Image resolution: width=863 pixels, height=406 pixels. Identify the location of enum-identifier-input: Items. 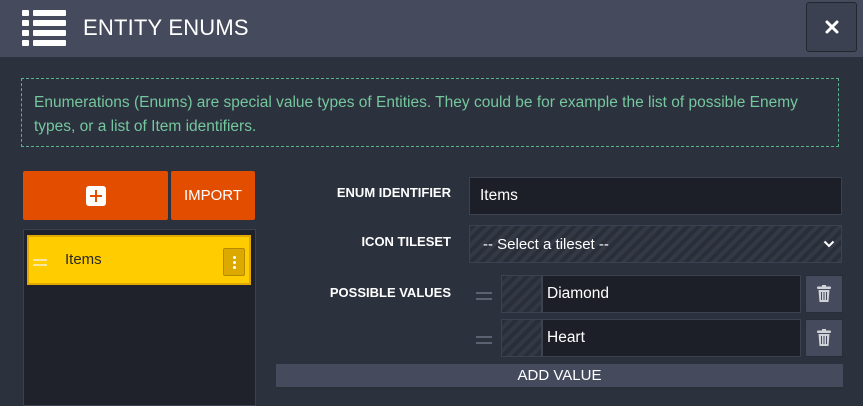
(655, 196).